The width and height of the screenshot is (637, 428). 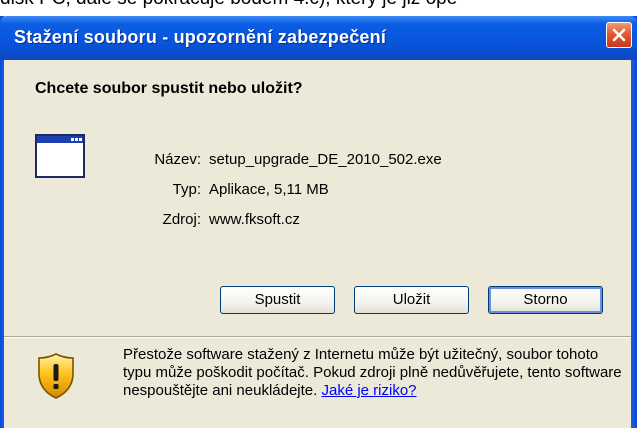 I want to click on dialog-separator, so click(x=317, y=337).